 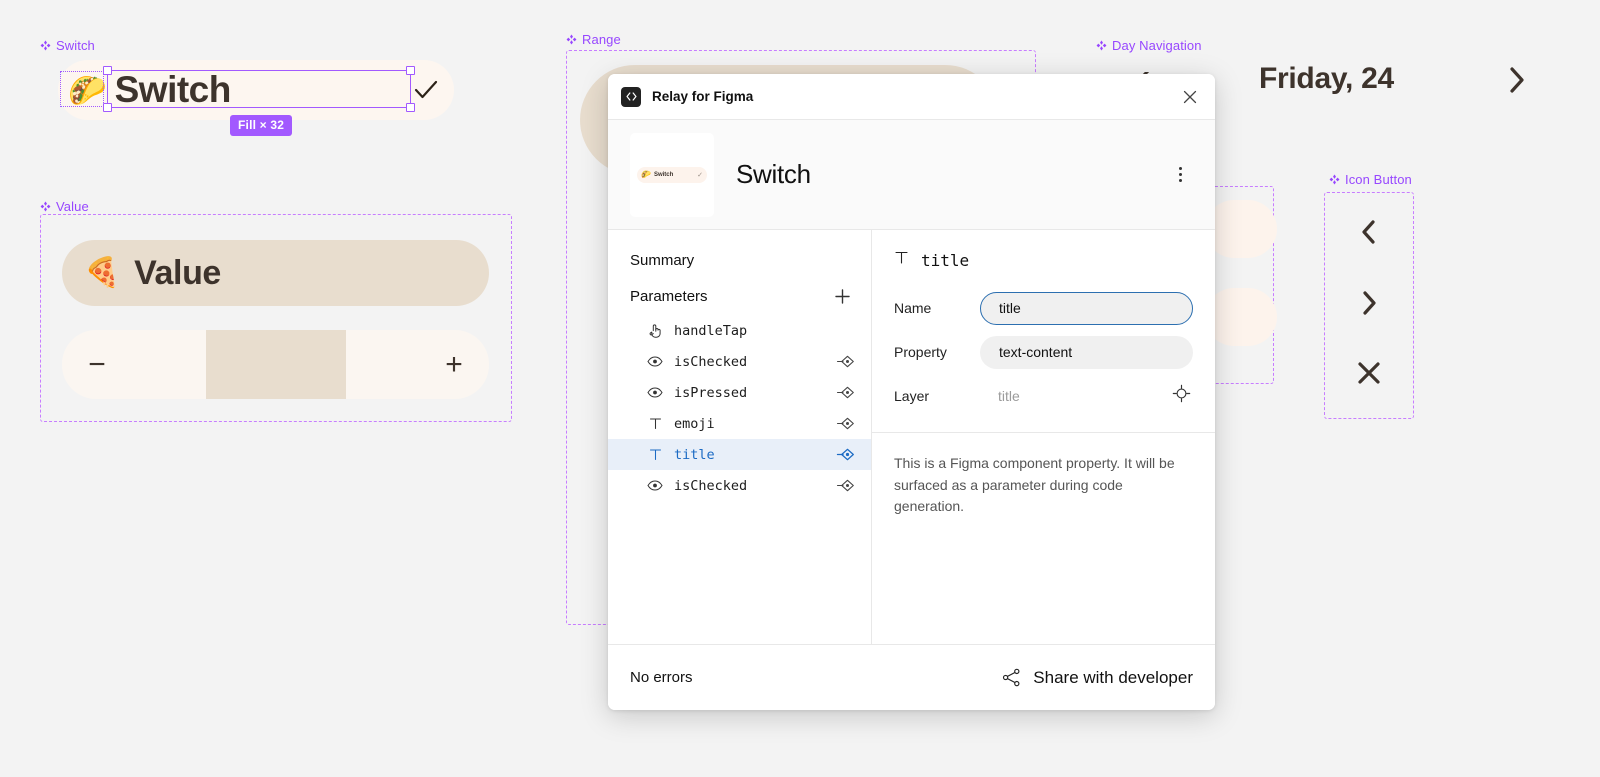 What do you see at coordinates (920, 352) in the screenshot?
I see `field-label-property: Property` at bounding box center [920, 352].